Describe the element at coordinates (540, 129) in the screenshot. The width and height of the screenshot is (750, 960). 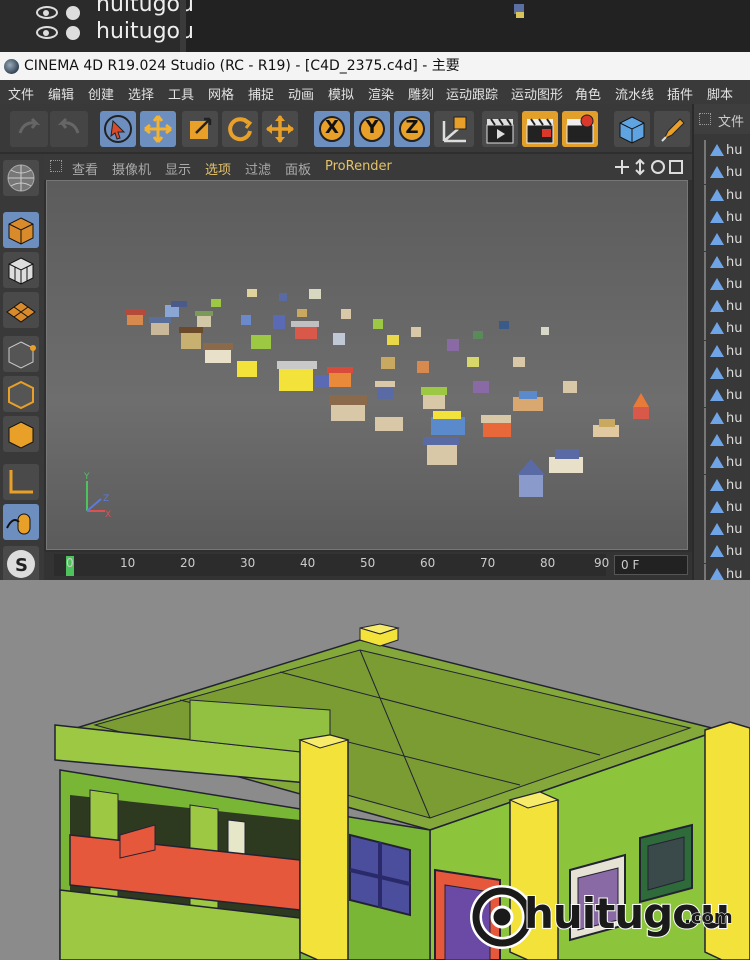
I see `render-picture-viewer-button` at that location.